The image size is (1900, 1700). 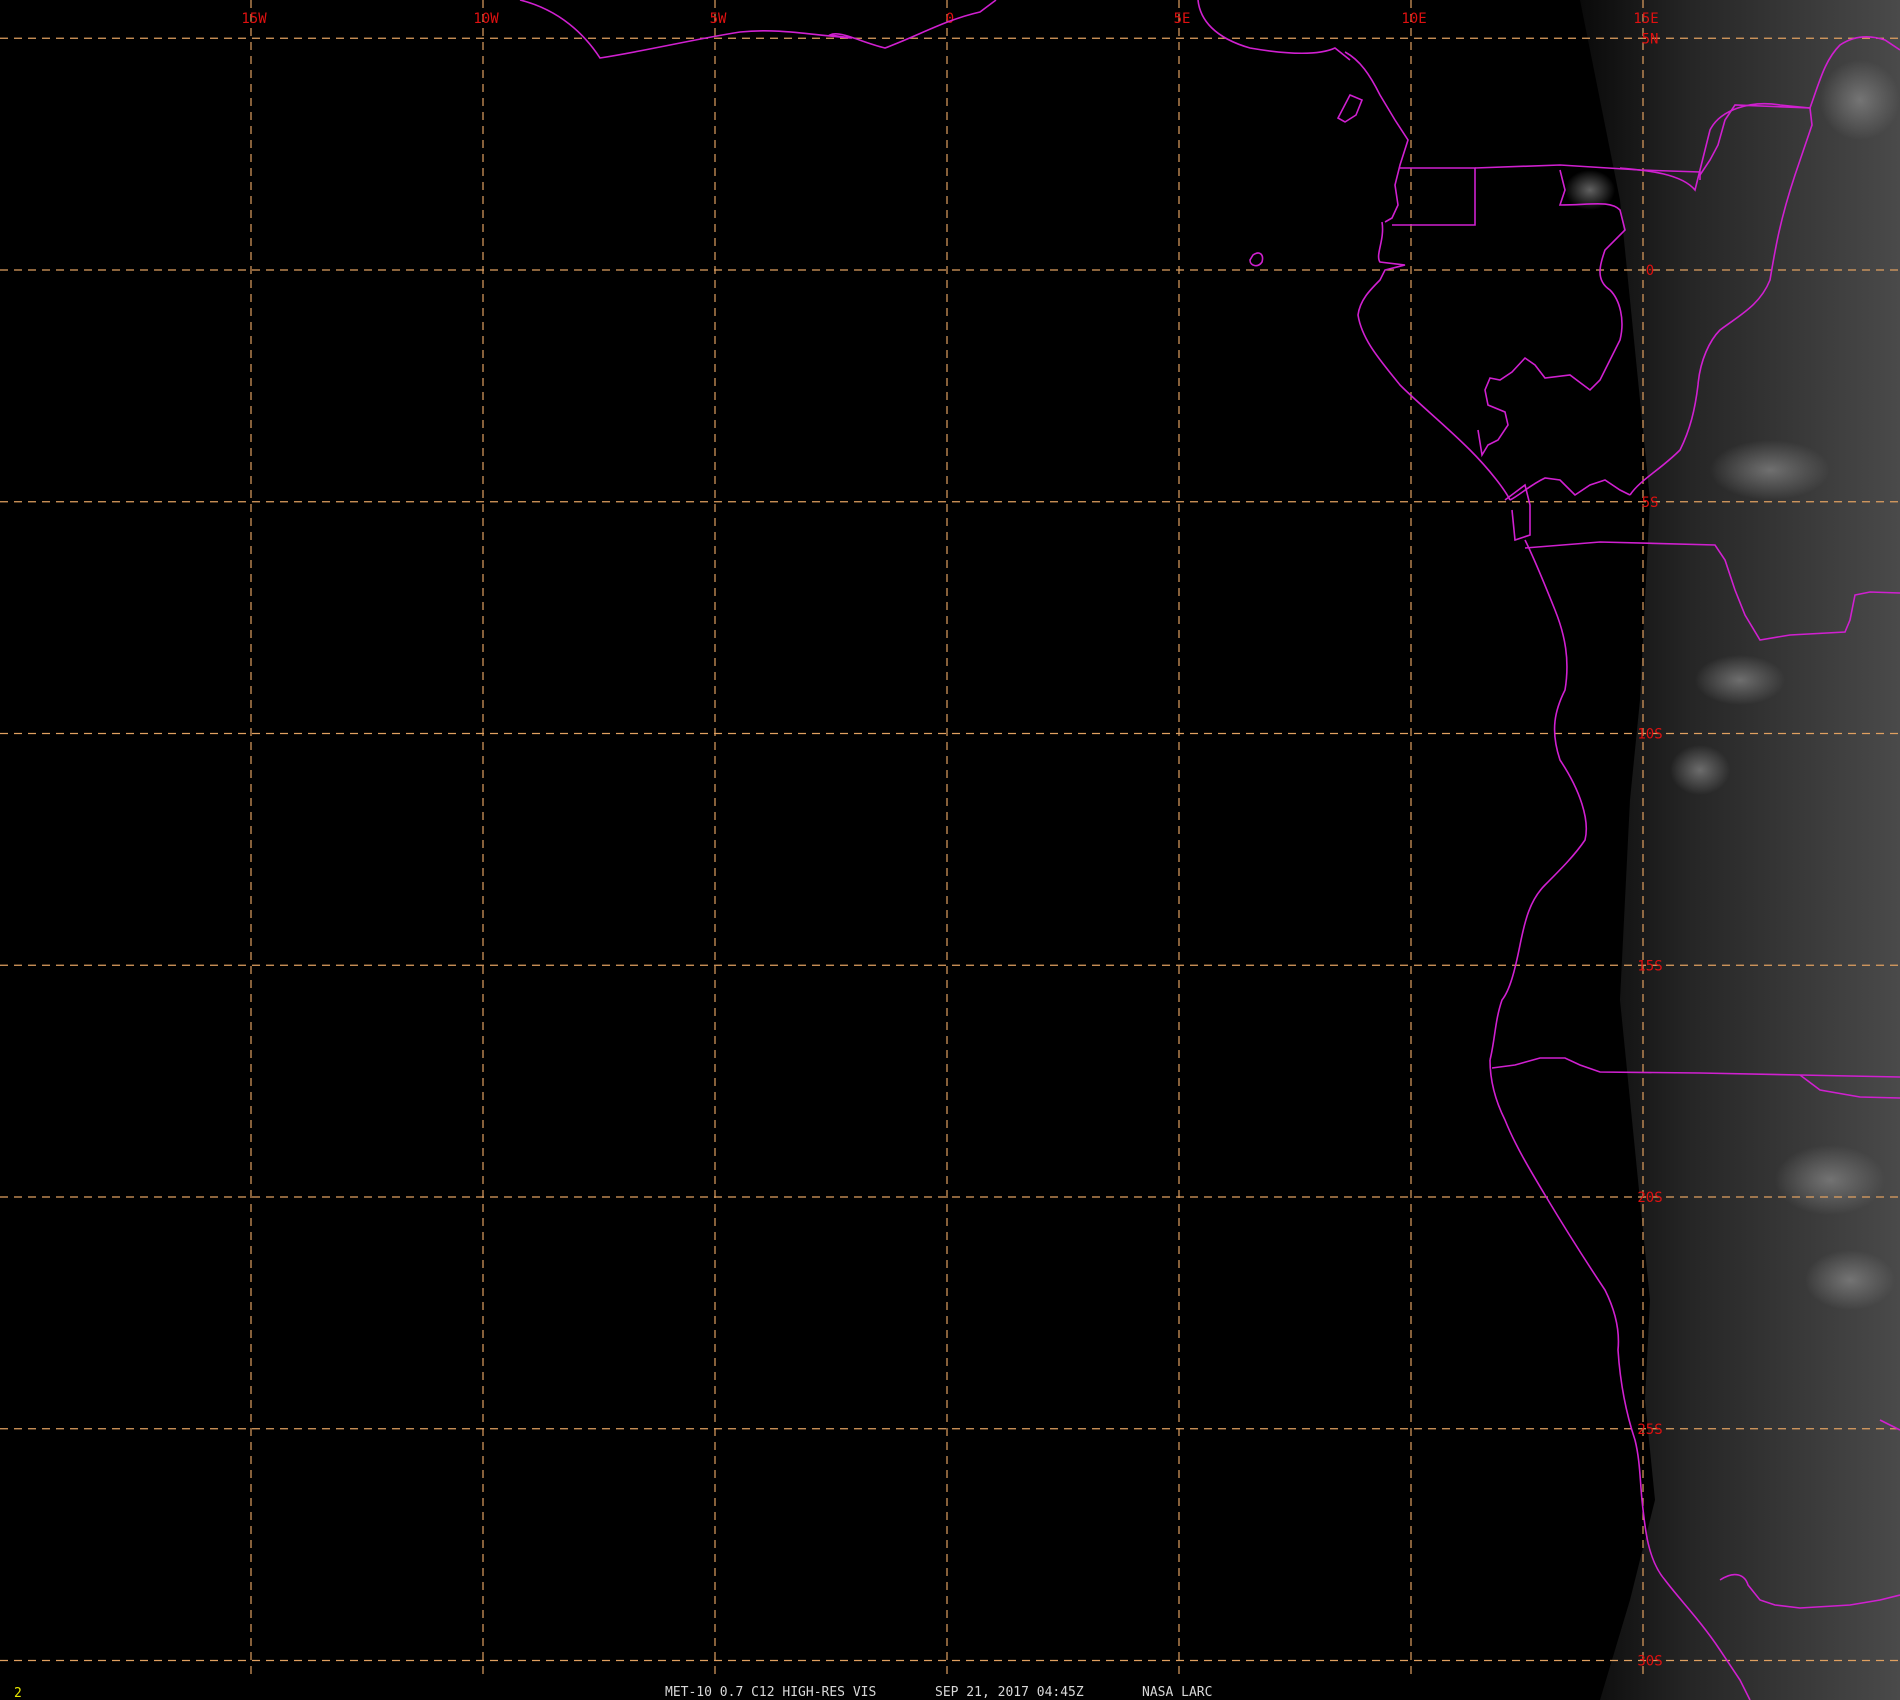 I want to click on latitude-label: 5S, so click(x=1650, y=503).